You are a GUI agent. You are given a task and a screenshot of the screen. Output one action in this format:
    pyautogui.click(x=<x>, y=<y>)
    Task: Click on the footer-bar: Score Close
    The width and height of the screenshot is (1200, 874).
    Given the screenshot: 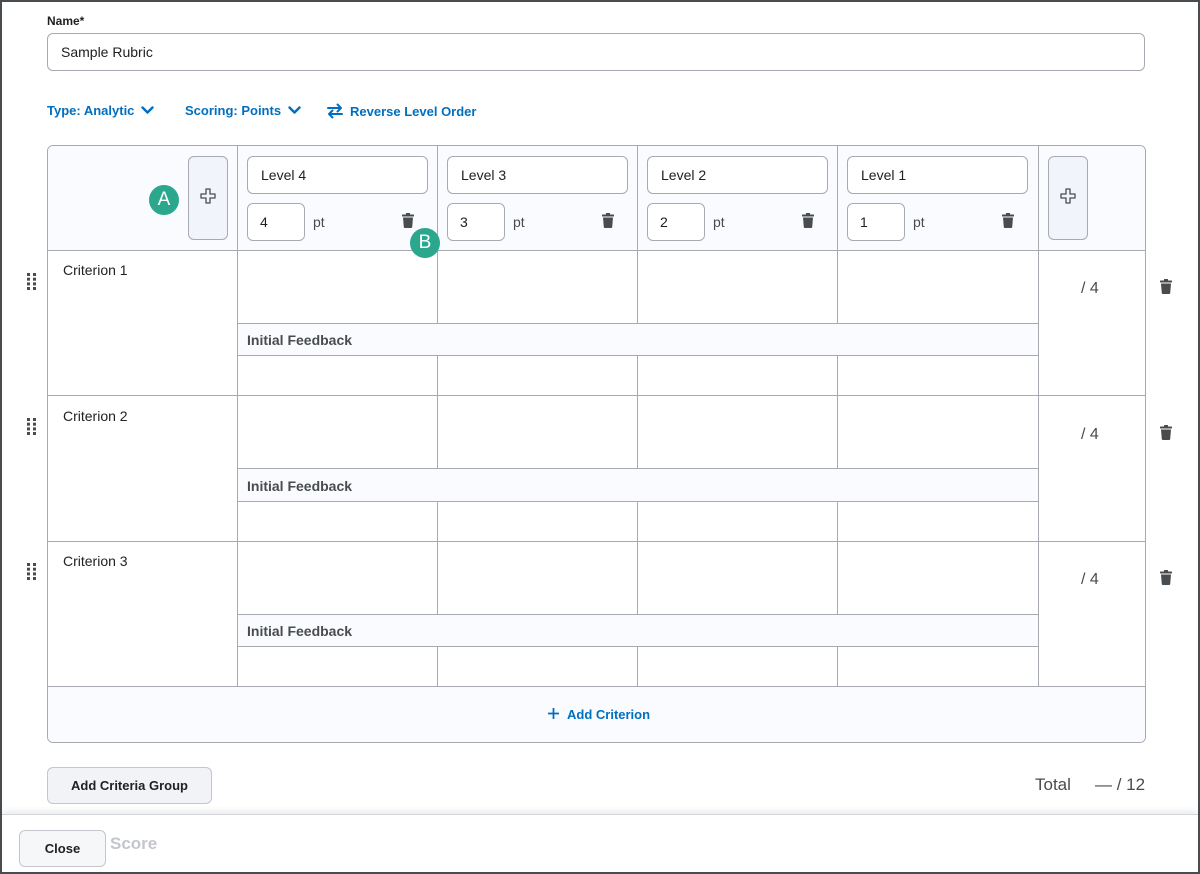 What is the action you would take?
    pyautogui.click(x=600, y=843)
    